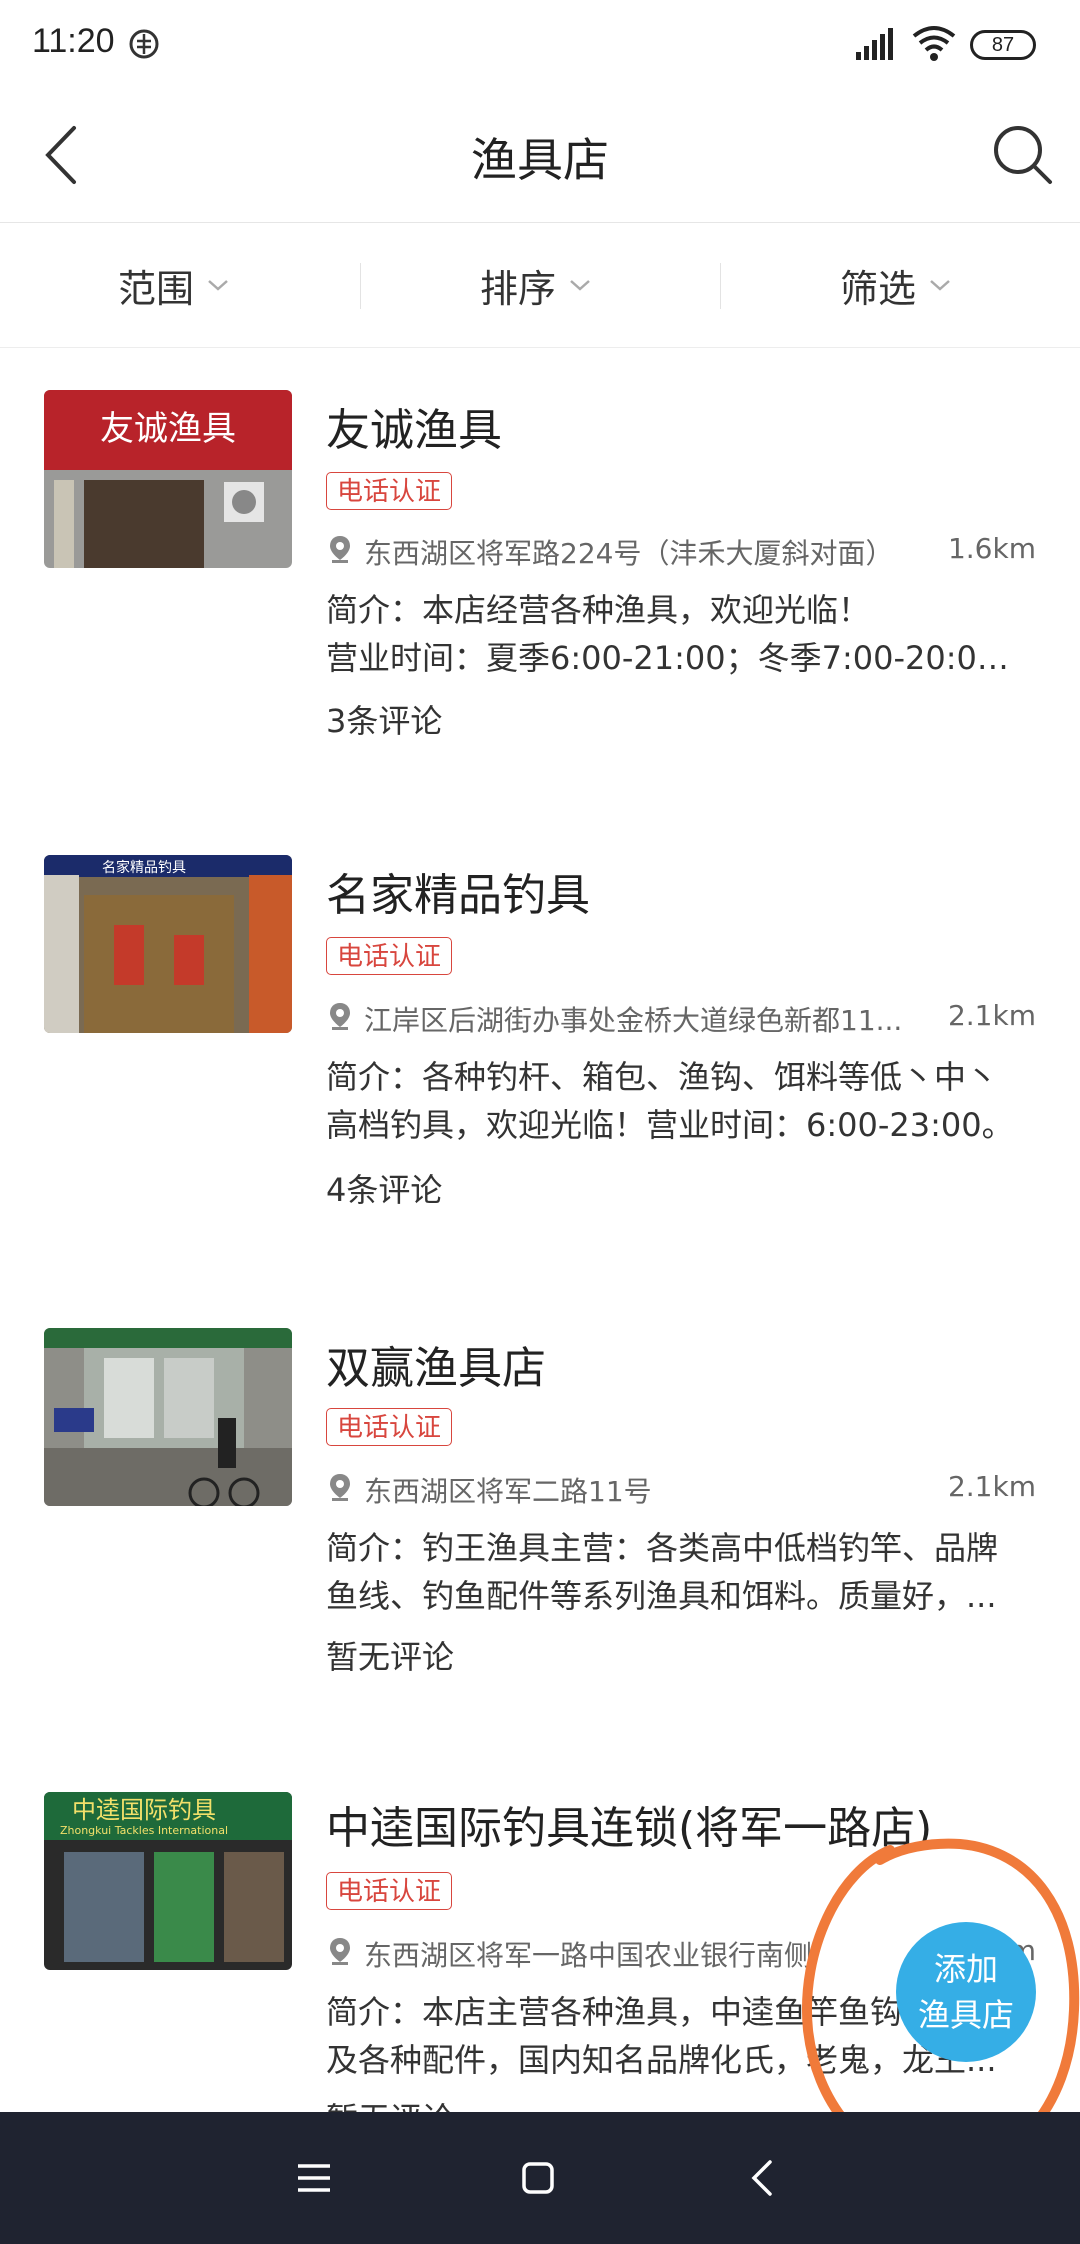 This screenshot has width=1080, height=2244. What do you see at coordinates (168, 479) in the screenshot?
I see `shop-thumbnail: 友诚渔具` at bounding box center [168, 479].